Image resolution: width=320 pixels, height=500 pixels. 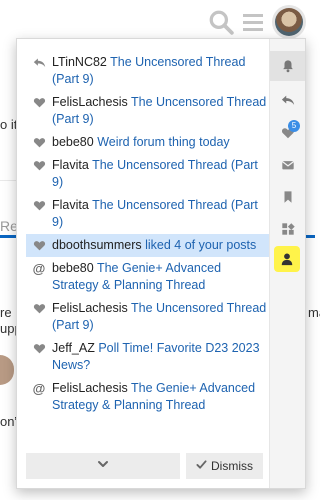 What do you see at coordinates (253, 22) in the screenshot?
I see `hamburger-icon` at bounding box center [253, 22].